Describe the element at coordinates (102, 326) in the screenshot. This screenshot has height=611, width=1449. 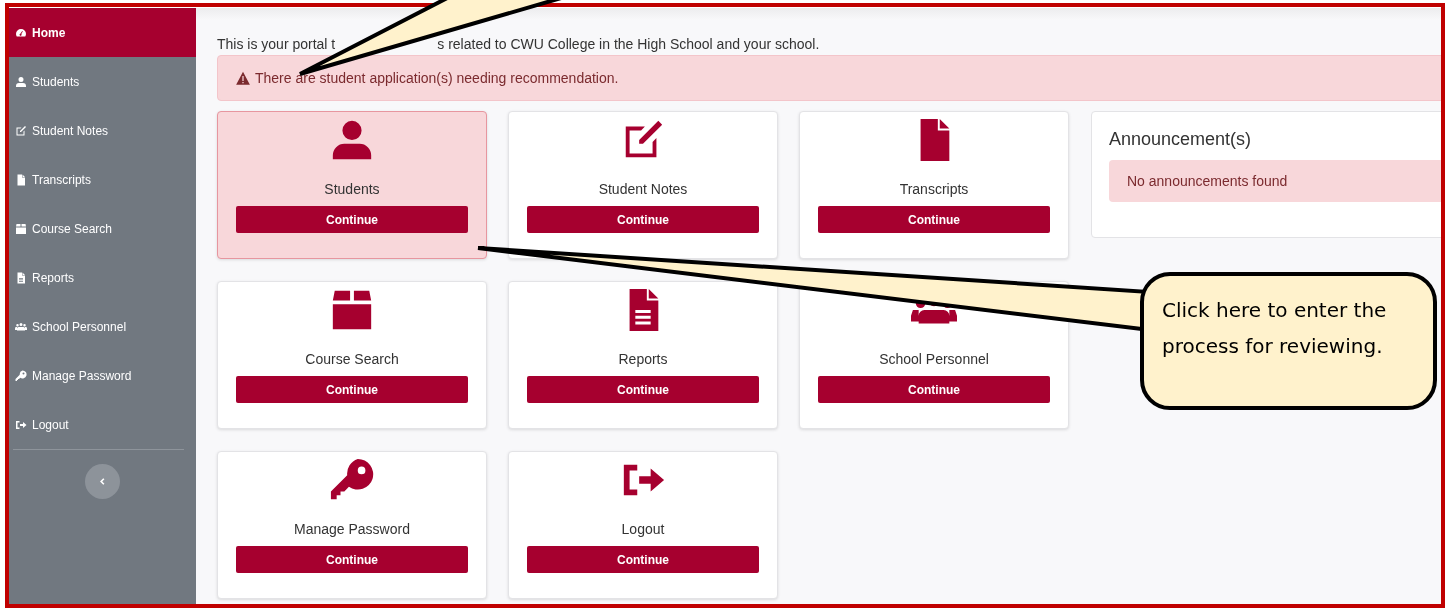
I see `sidebar-item: School Personnel` at that location.